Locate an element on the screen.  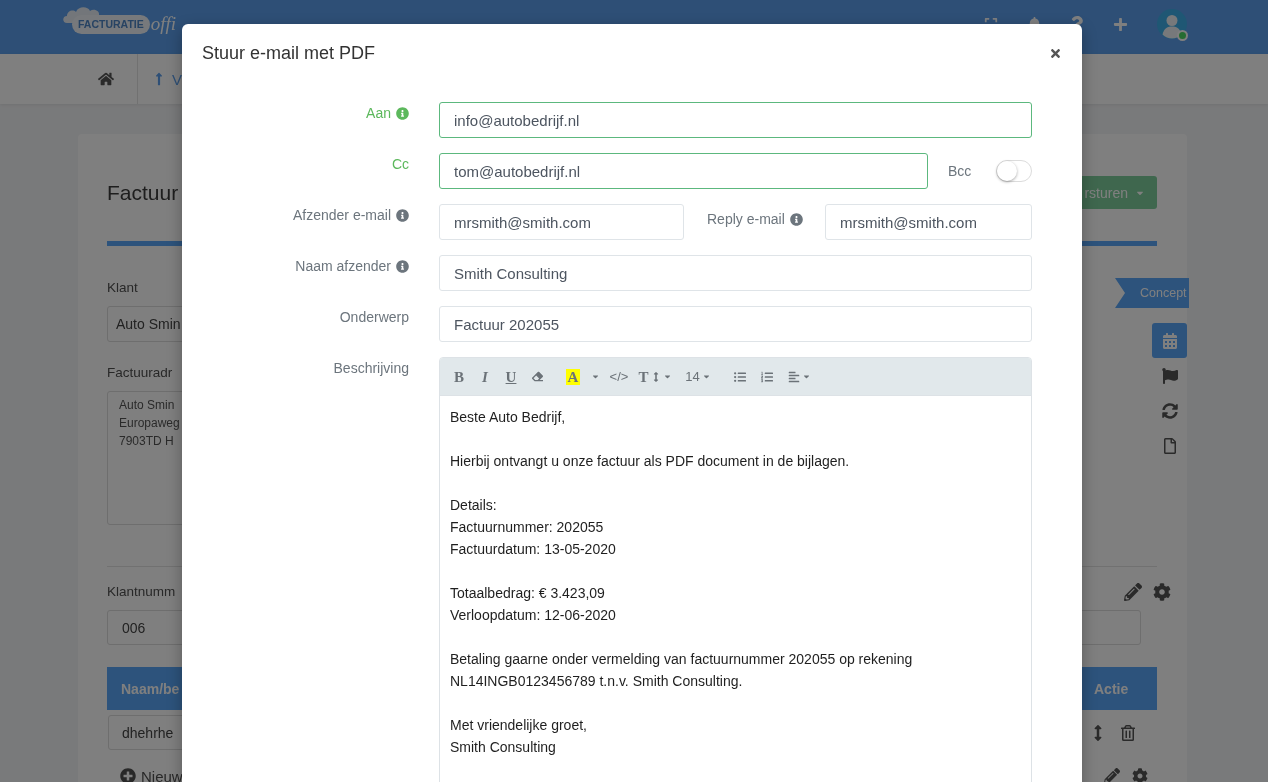
message-line: Verloopdatum: 12-06-2020 is located at coordinates (533, 615).